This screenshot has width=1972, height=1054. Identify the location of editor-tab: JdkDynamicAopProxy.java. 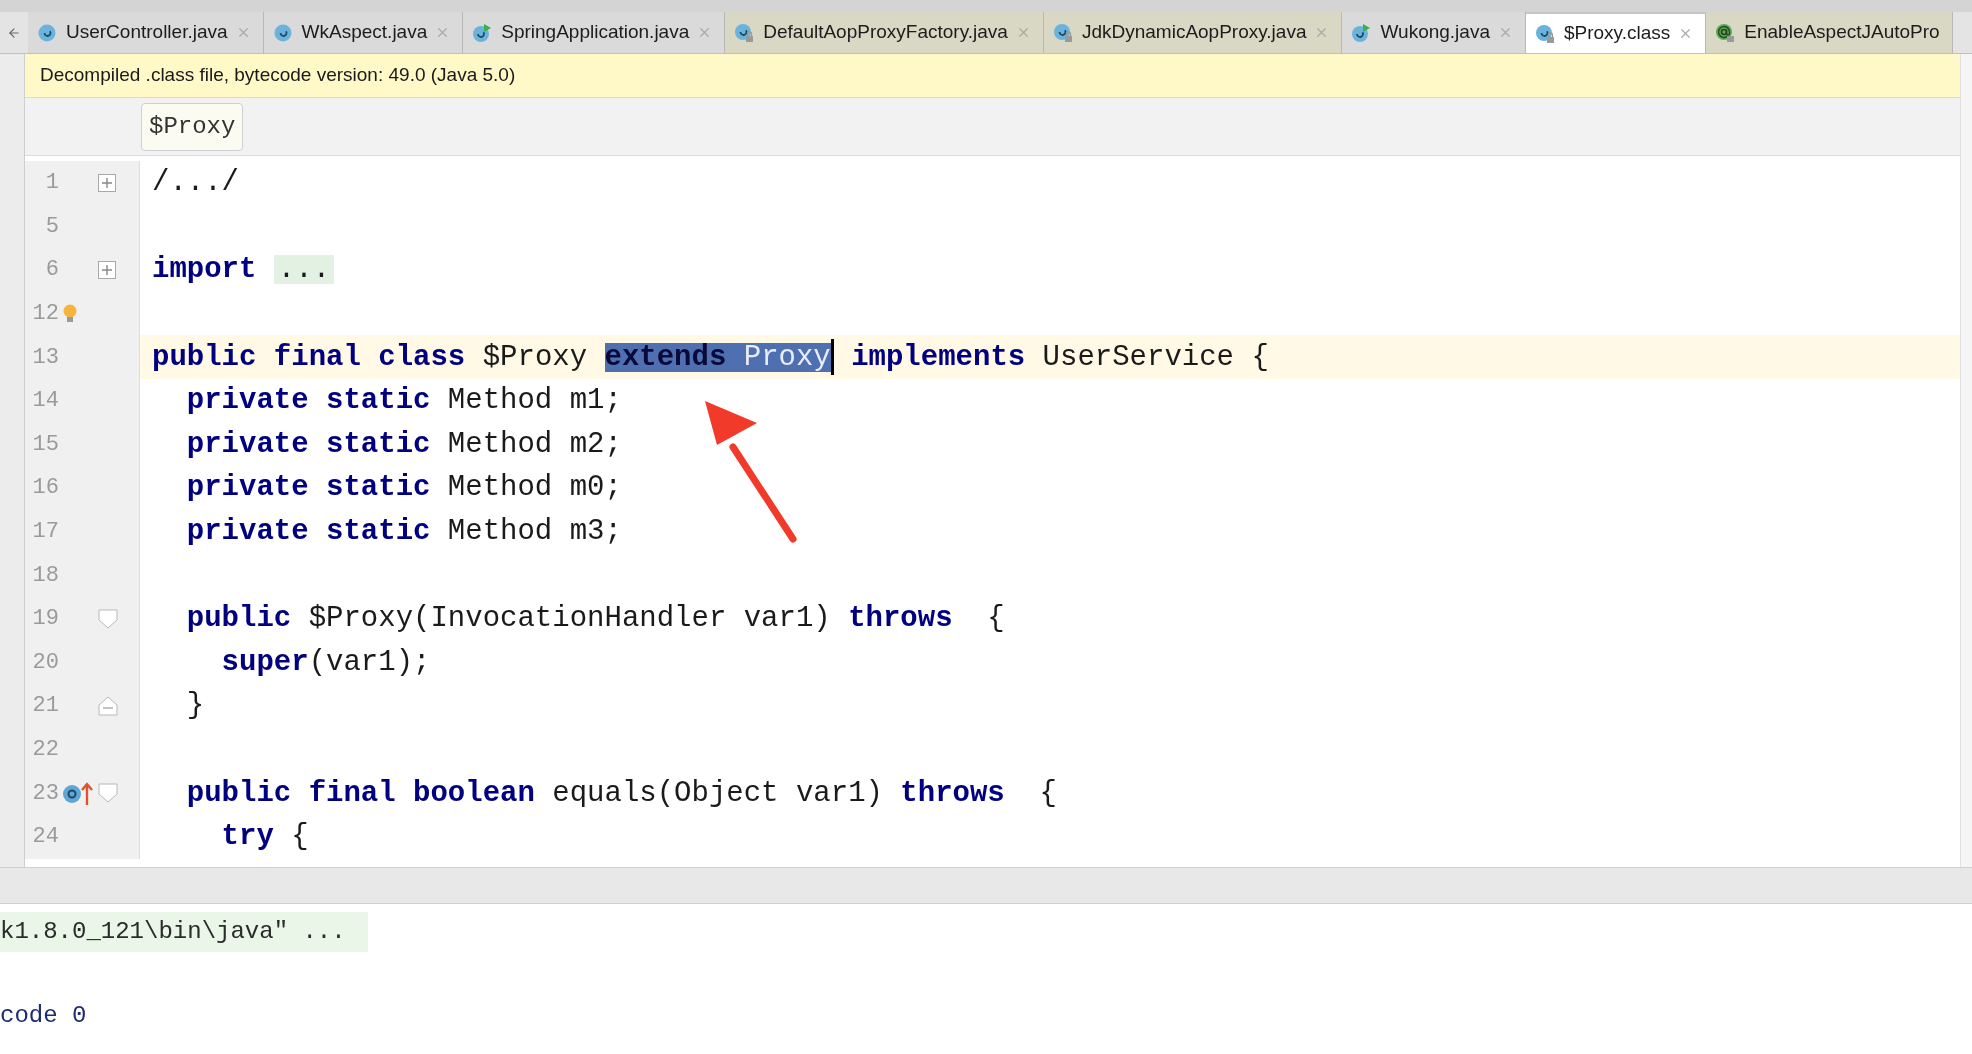
(1193, 32).